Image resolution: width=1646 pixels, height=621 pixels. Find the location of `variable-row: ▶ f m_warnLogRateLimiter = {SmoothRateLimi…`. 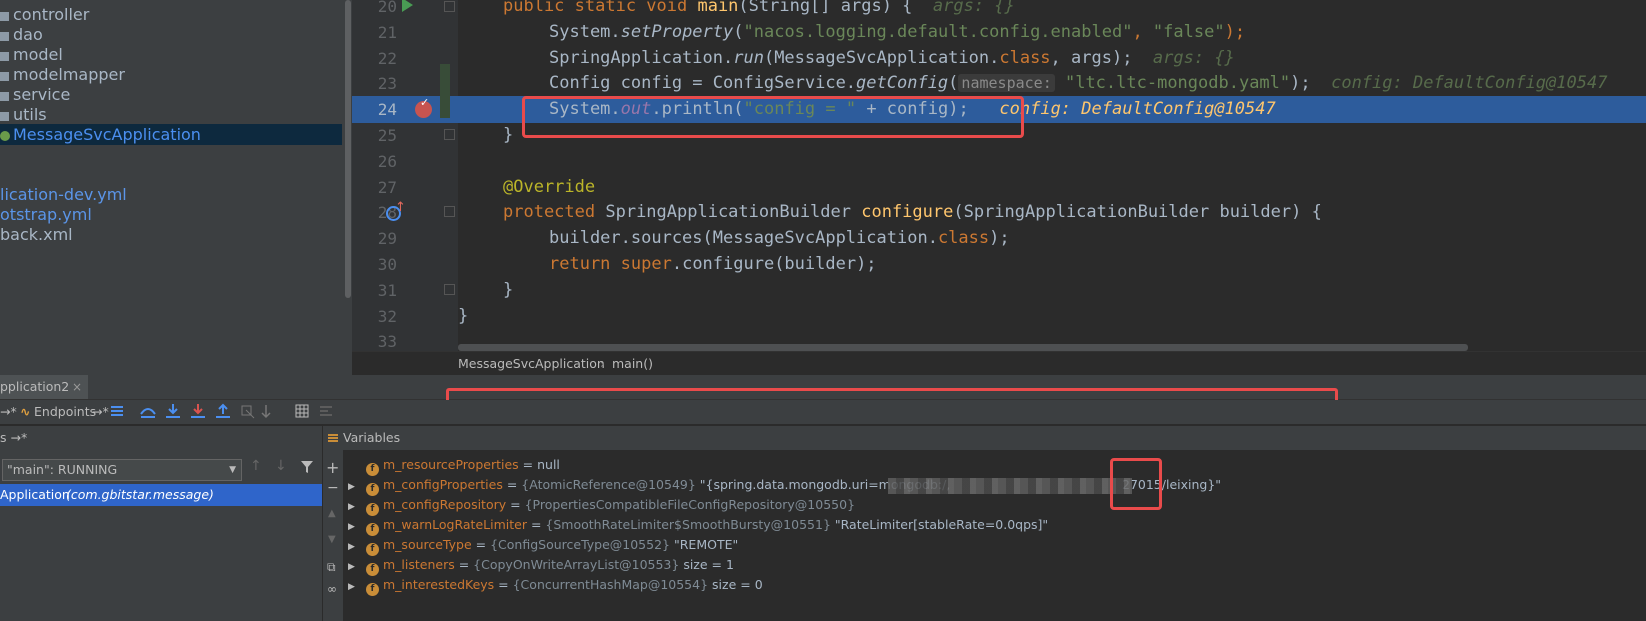

variable-row: ▶ f m_warnLogRateLimiter = {SmoothRateLimi… is located at coordinates (698, 526).